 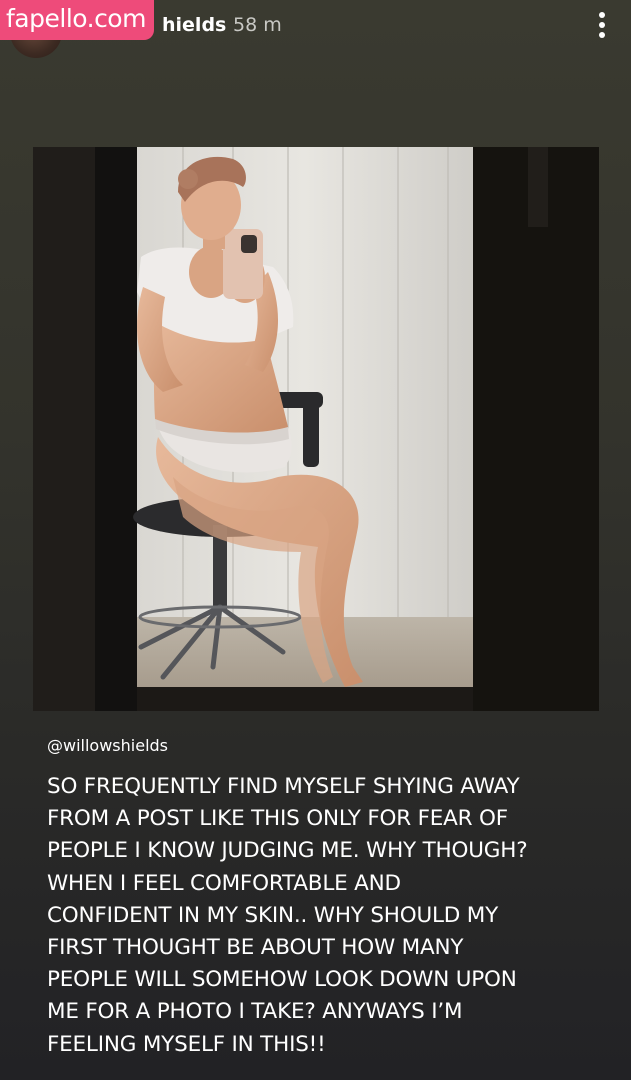 I want to click on story-username: hields, so click(x=194, y=25).